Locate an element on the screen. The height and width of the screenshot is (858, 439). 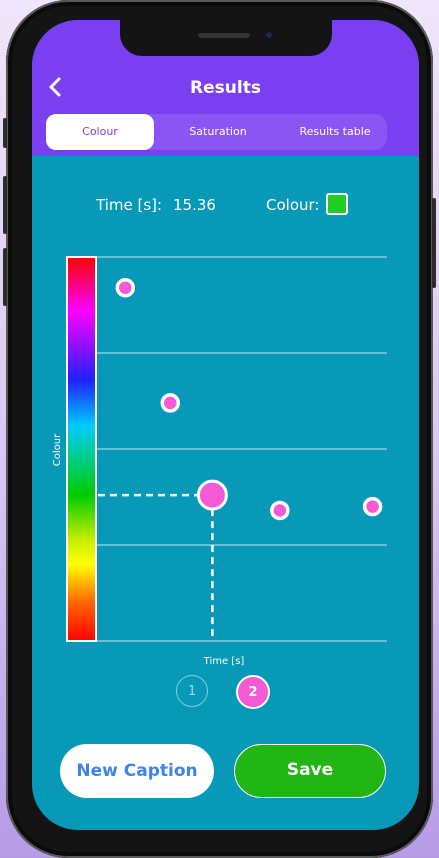
tab-bar: Colour Saturation Results table is located at coordinates (216, 132).